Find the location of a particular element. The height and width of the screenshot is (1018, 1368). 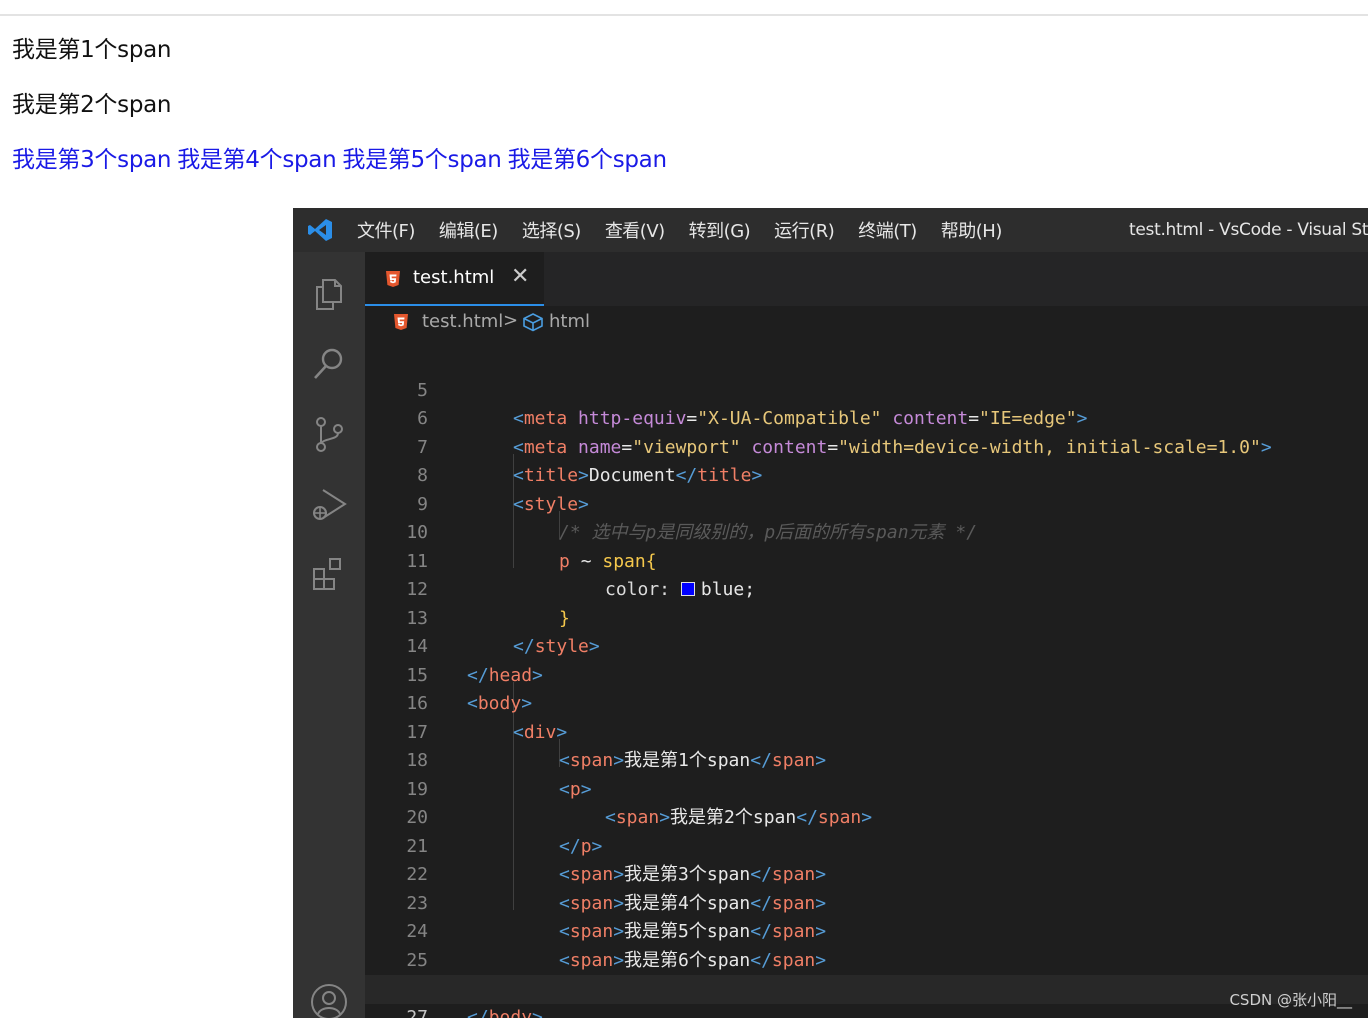

breadcrumb-element: html is located at coordinates (569, 321).